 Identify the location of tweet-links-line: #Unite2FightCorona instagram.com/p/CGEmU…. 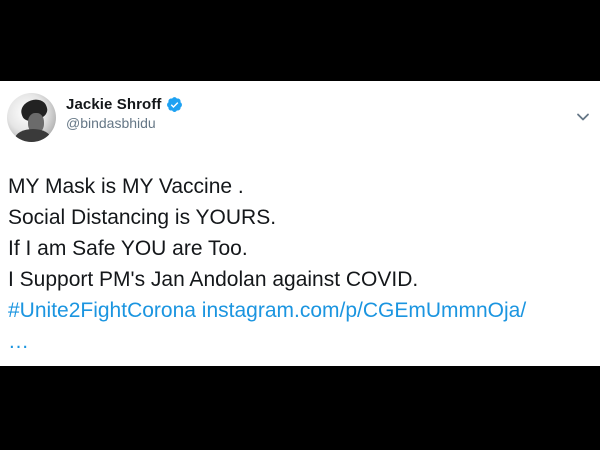
(303, 310).